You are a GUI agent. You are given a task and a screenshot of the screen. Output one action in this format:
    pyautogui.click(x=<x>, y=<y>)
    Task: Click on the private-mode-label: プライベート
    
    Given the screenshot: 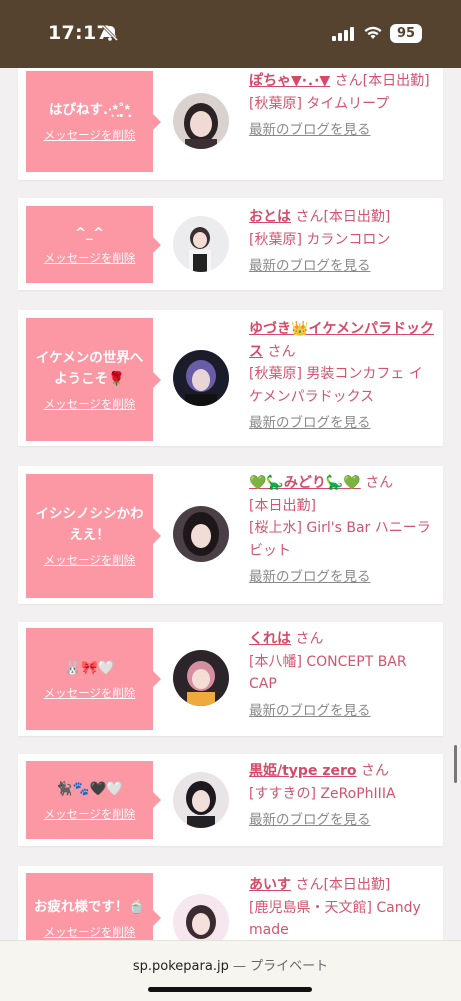 What is the action you would take?
    pyautogui.click(x=289, y=966)
    